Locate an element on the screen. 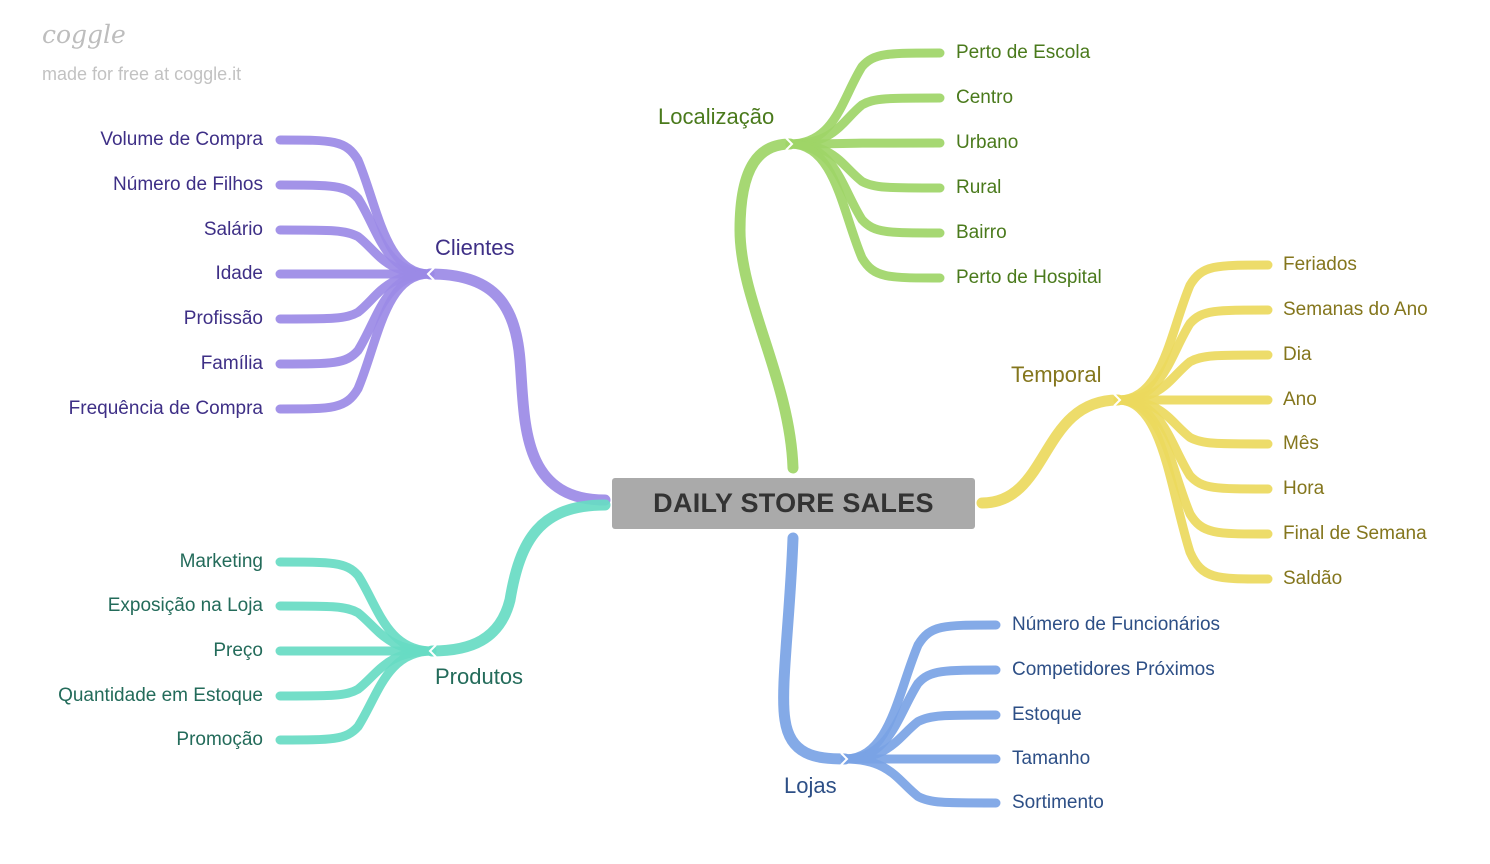 The width and height of the screenshot is (1490, 864). produtos-branch-label: Produtos is located at coordinates (479, 677).